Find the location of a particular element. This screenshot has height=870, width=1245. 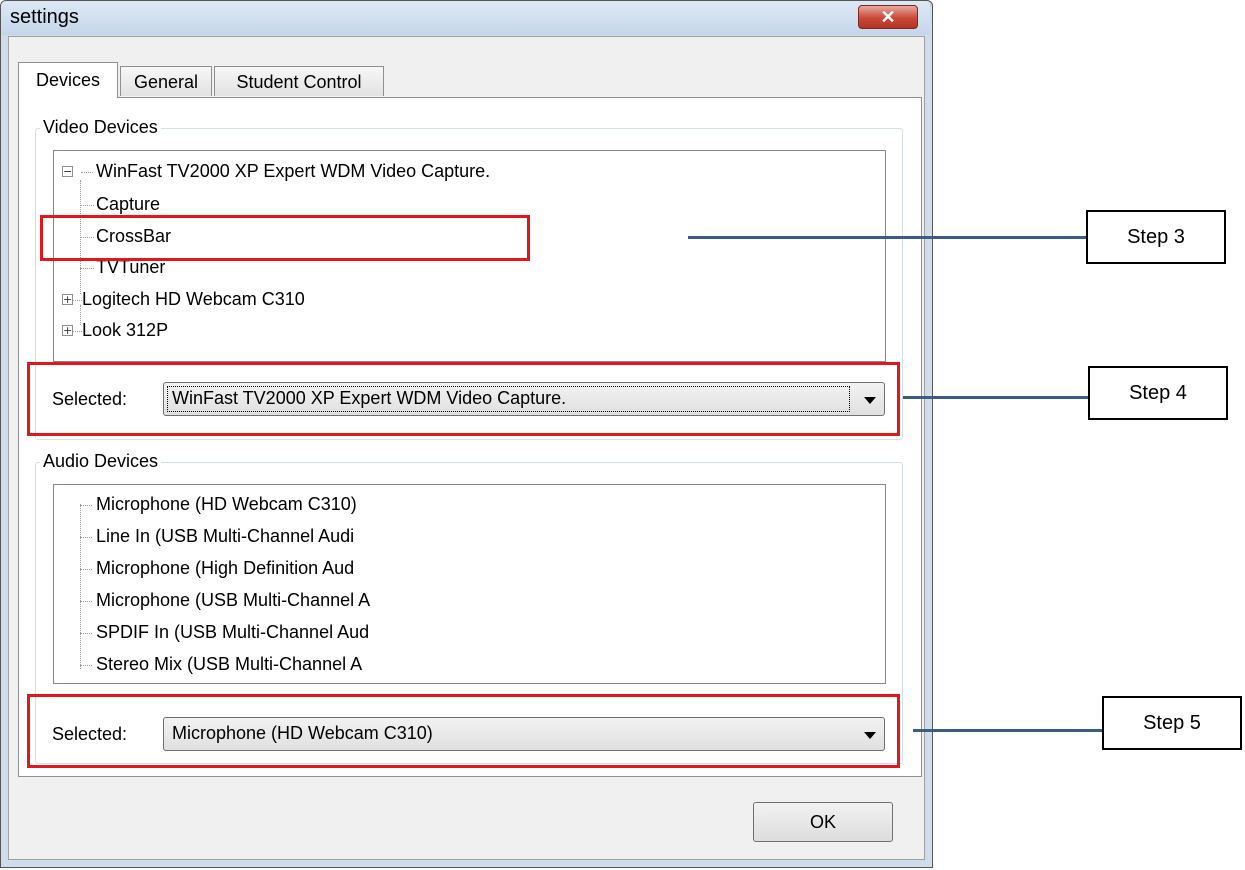

audio-item: Stereo Mix (USB Multi-Channel A is located at coordinates (229, 664).